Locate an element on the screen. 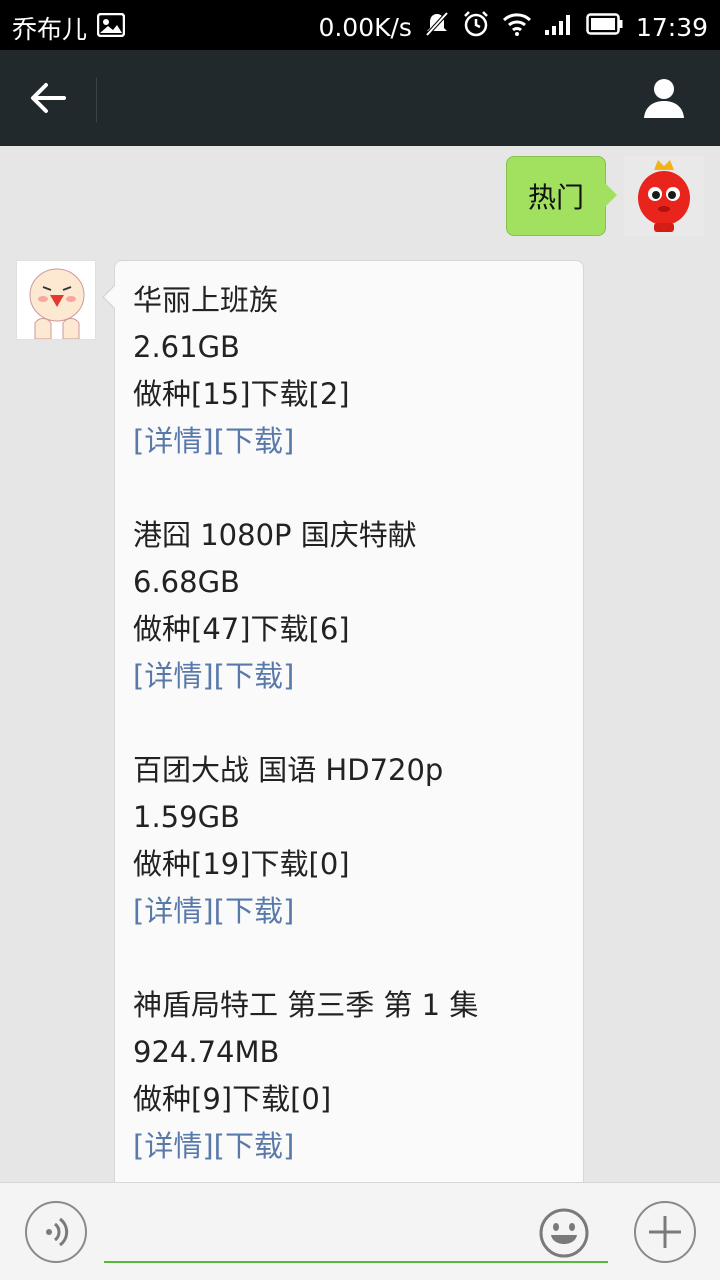 The width and height of the screenshot is (720, 1280). bot-avatar is located at coordinates (56, 300).